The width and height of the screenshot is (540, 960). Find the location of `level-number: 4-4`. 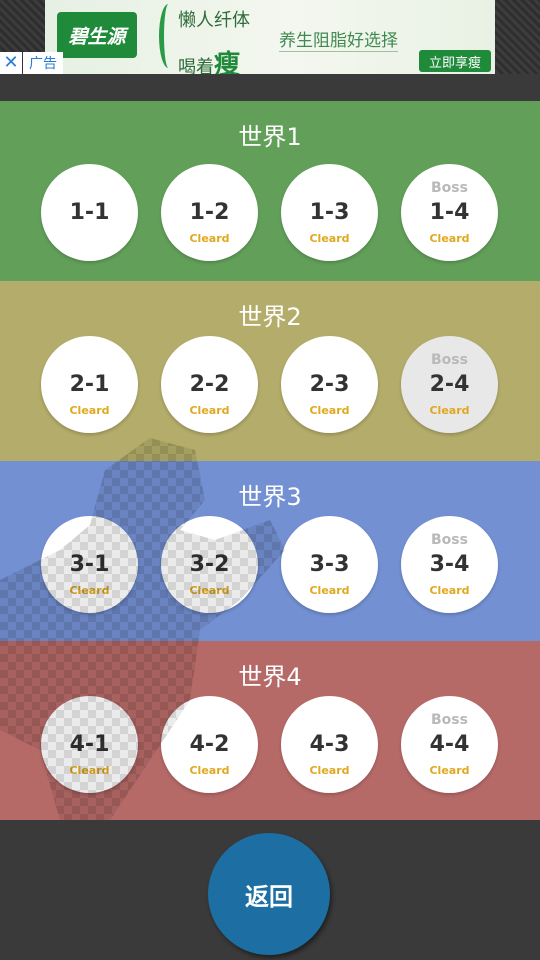

level-number: 4-4 is located at coordinates (449, 744).